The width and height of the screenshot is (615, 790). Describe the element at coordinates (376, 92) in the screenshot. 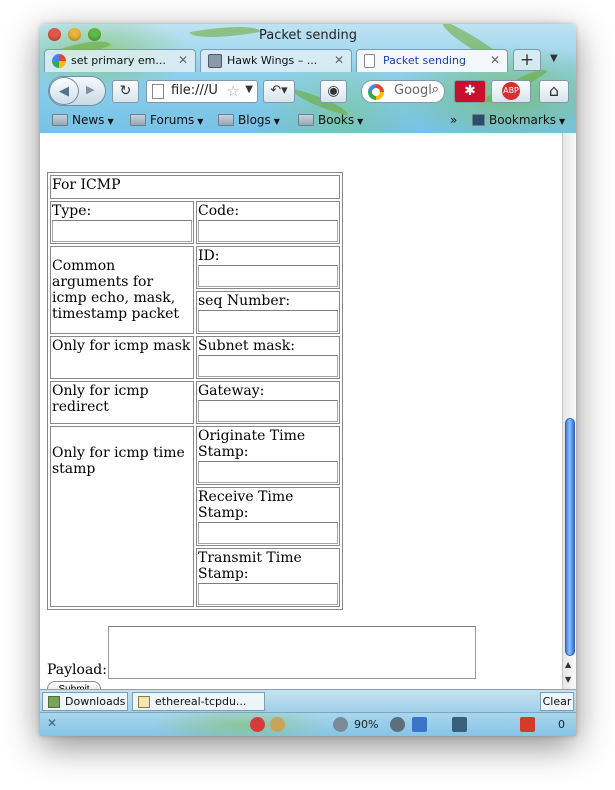

I see `google-search-engine-icon` at that location.